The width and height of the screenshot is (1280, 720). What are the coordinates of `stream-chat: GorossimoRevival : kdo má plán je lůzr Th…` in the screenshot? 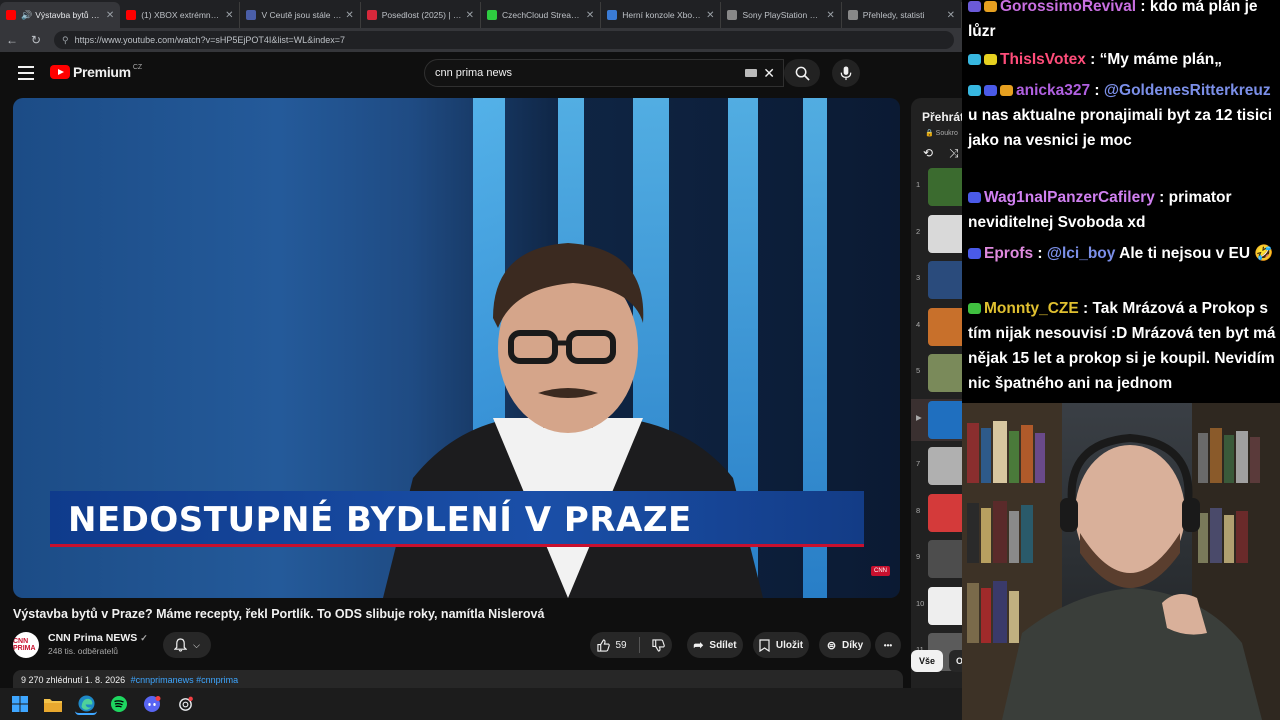 It's located at (1121, 201).